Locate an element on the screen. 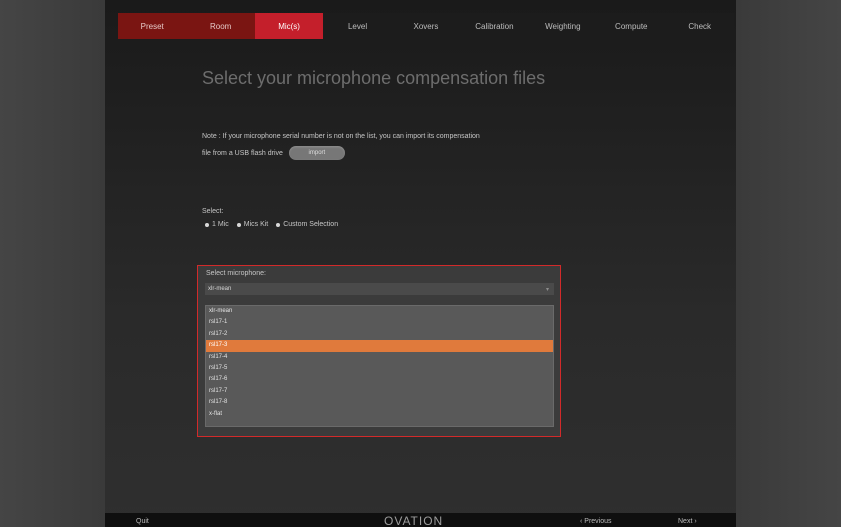 This screenshot has height=527, width=841. microphone-list-item: rsl17-7 is located at coordinates (379, 391).